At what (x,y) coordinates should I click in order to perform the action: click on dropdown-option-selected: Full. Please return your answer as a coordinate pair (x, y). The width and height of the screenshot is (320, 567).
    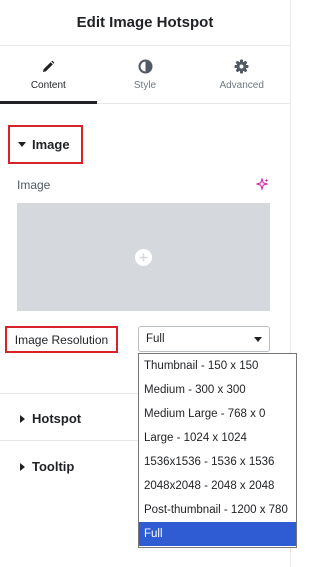
    Looking at the image, I should click on (217, 534).